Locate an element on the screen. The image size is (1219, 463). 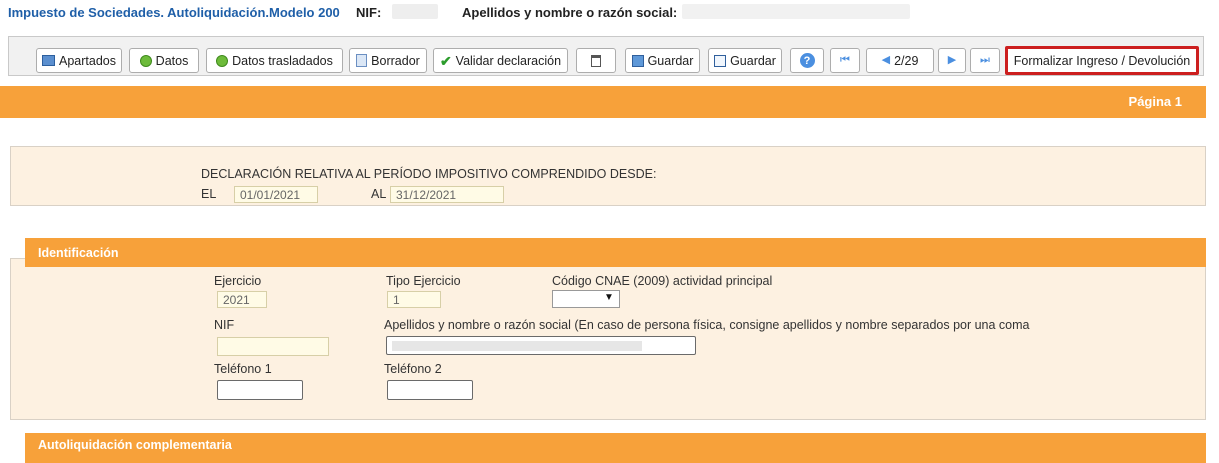
datos-button: Datos is located at coordinates (164, 60).